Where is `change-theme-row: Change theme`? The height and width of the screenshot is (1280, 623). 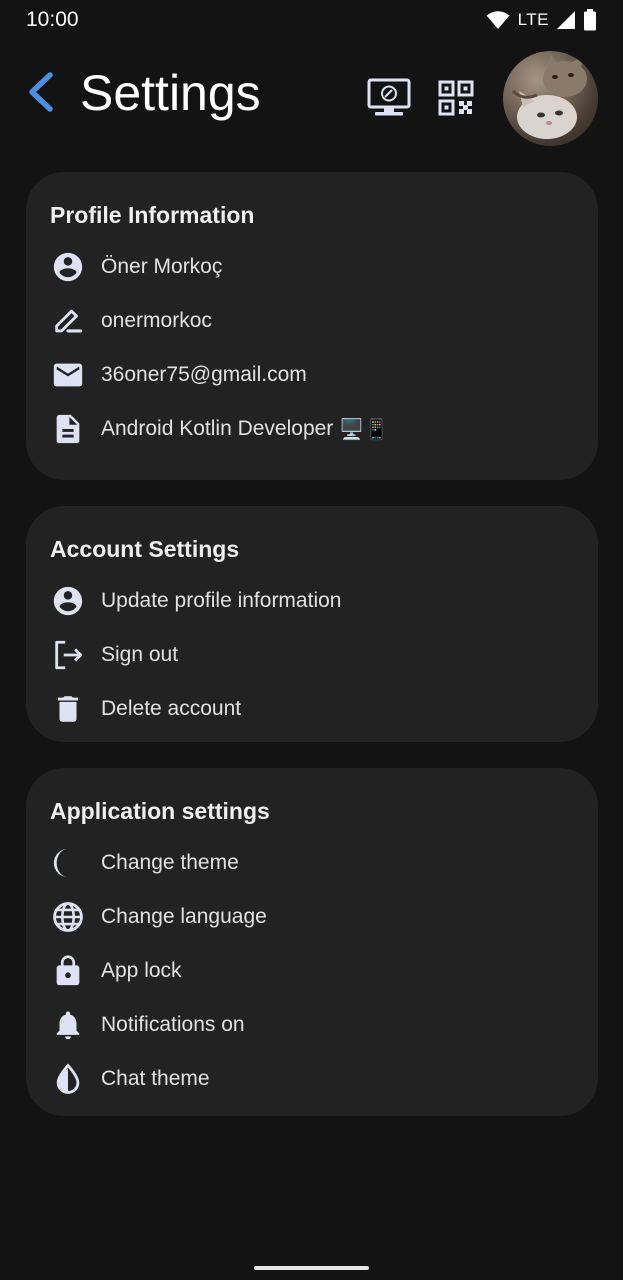
change-theme-row: Change theme is located at coordinates (312, 863).